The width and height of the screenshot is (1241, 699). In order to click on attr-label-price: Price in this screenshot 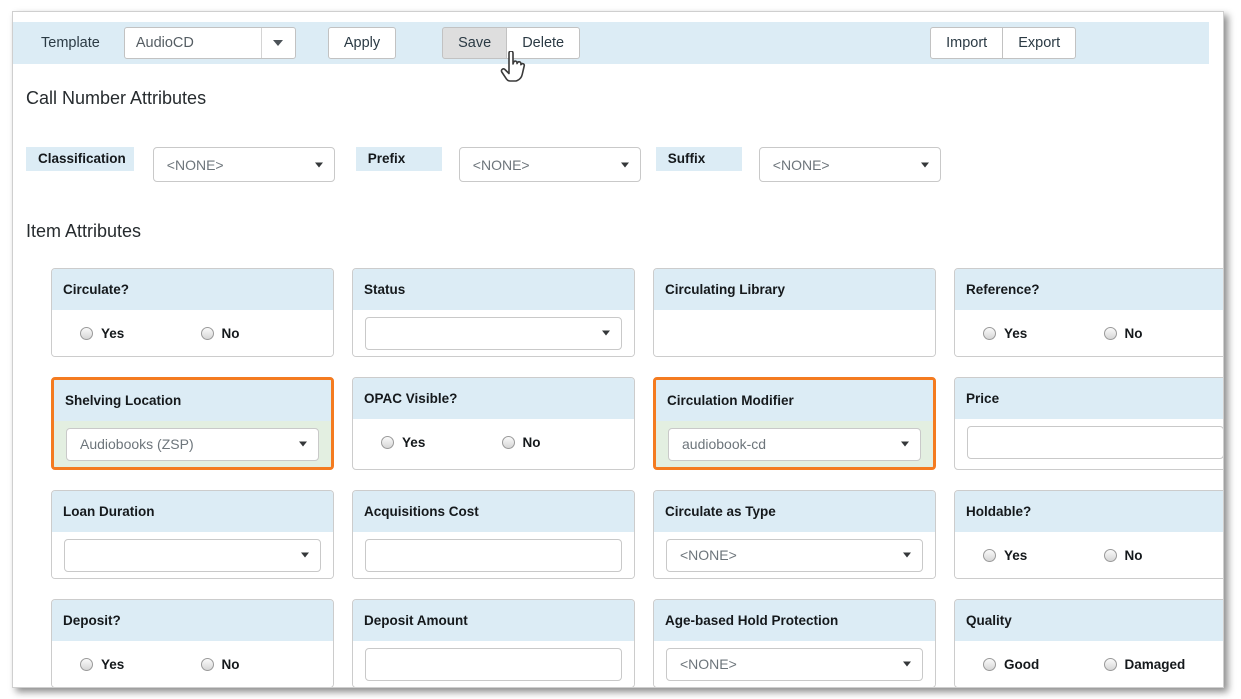, I will do `click(1089, 398)`.